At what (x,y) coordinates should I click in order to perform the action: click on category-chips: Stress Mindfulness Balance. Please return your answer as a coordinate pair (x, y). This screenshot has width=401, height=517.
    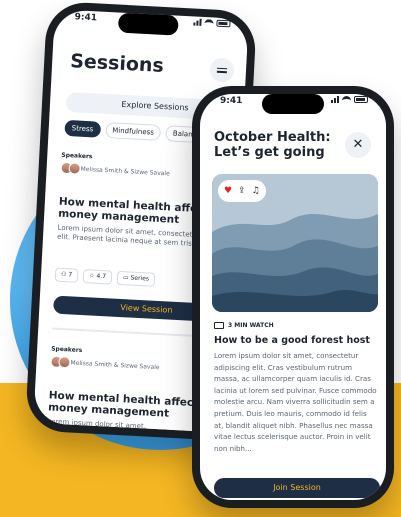
    Looking at the image, I should click on (136, 131).